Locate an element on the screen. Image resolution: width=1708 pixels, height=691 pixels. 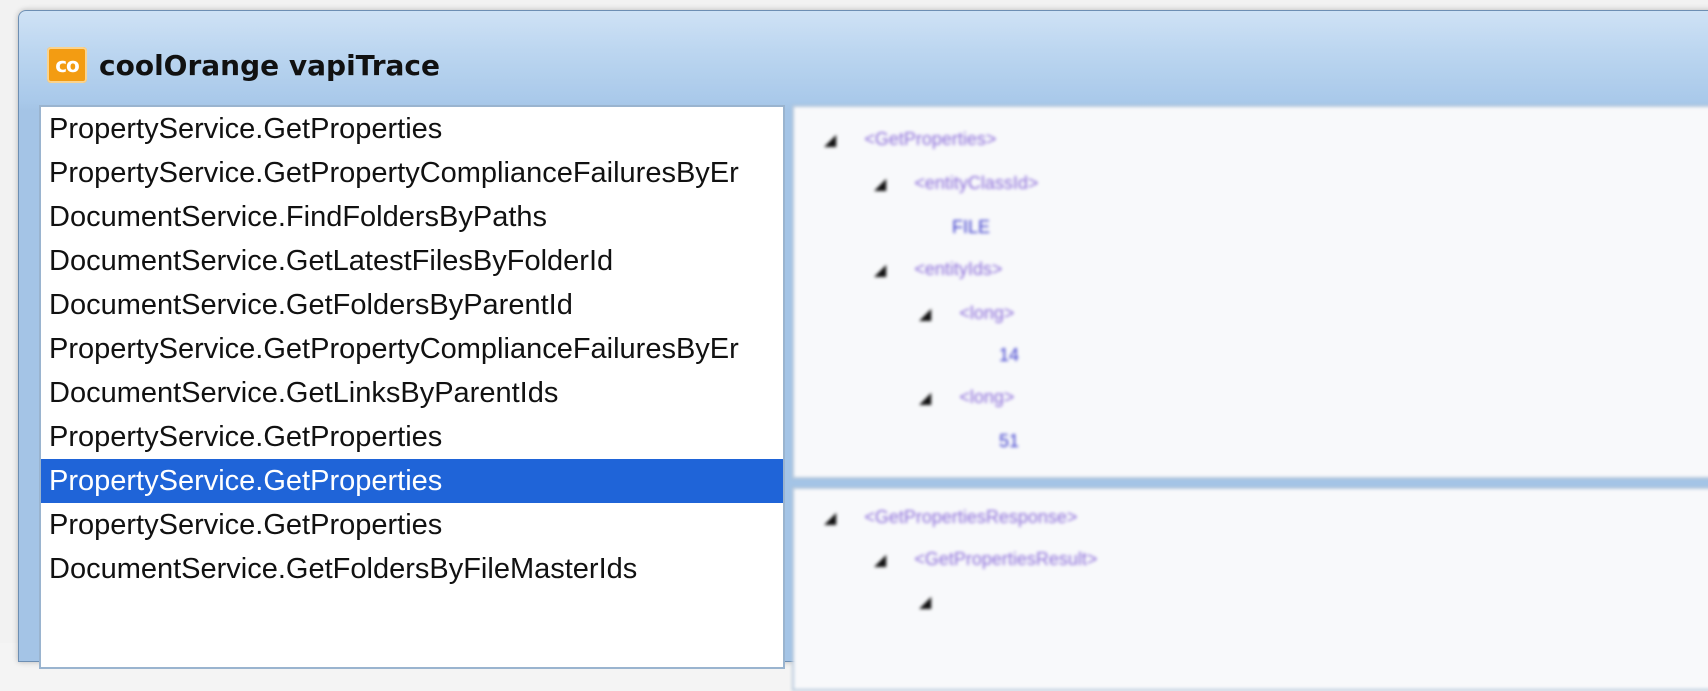
tree-node: ◢ <GetPropertiesResponse> is located at coordinates (950, 517).